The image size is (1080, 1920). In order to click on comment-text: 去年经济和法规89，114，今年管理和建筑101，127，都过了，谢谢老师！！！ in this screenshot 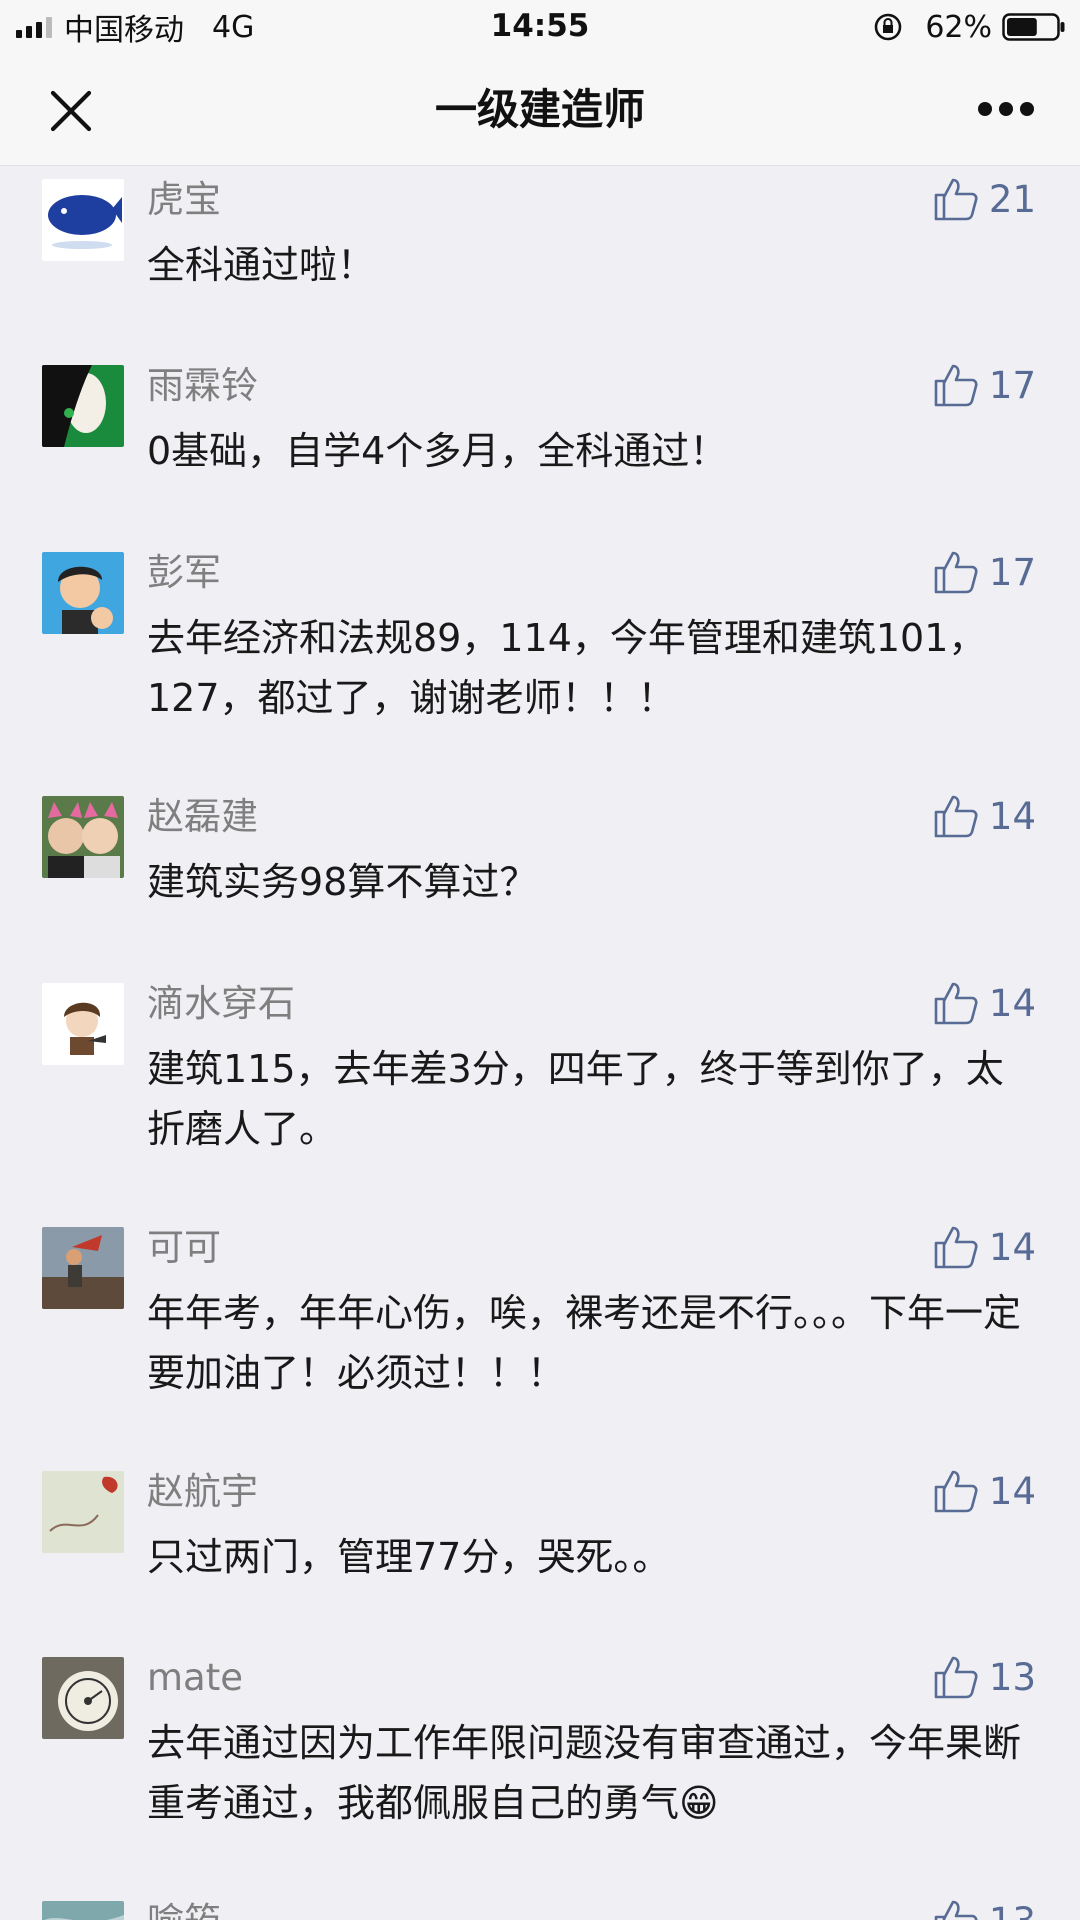, I will do `click(567, 668)`.